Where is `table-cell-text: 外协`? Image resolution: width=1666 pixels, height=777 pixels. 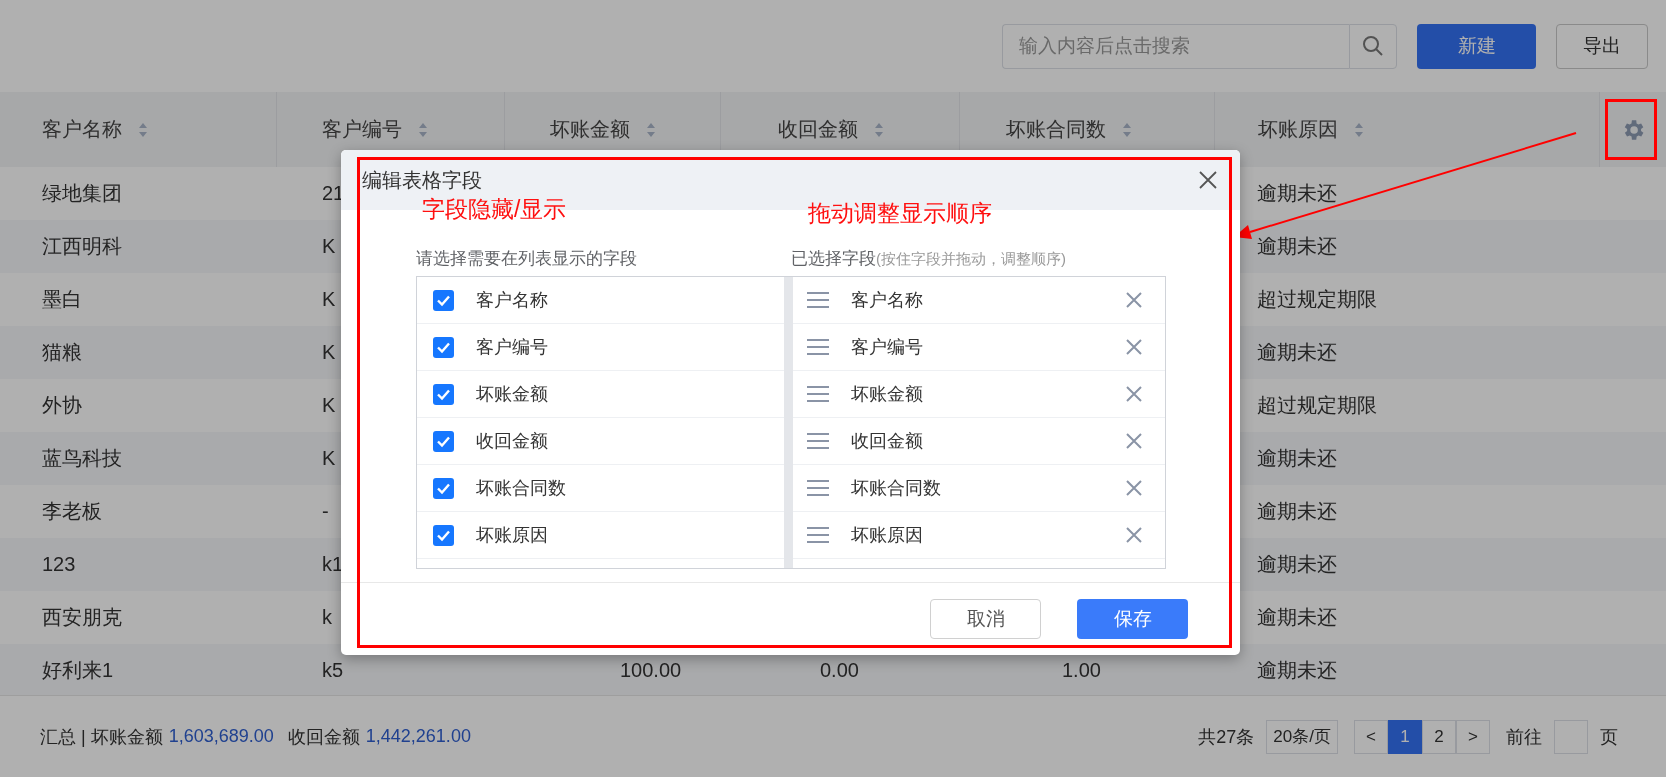 table-cell-text: 外协 is located at coordinates (62, 405).